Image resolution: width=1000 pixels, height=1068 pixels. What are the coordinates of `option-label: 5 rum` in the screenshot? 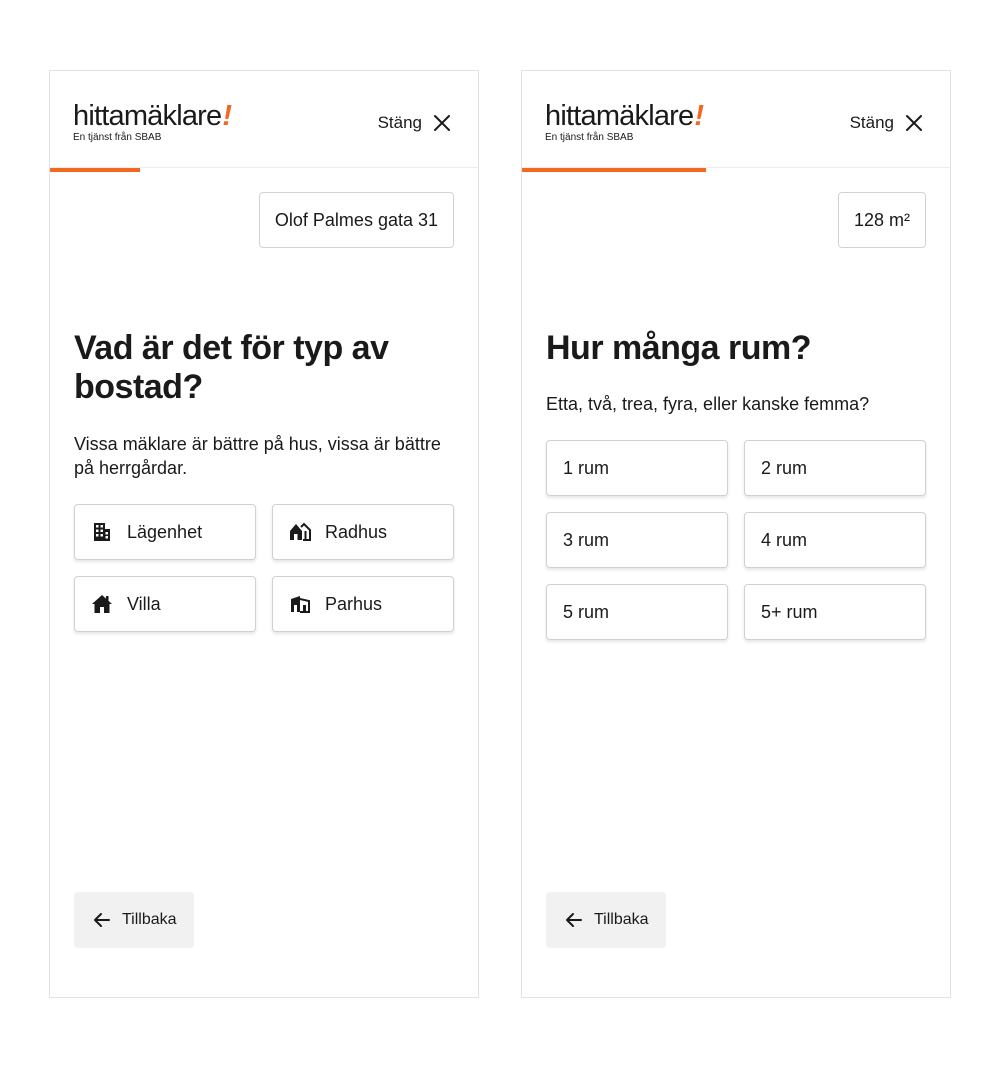 It's located at (586, 611).